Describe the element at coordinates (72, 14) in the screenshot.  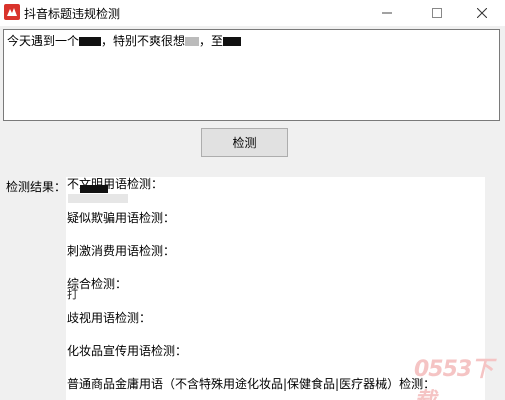
I see `window-title: 抖音标题违规检测` at that location.